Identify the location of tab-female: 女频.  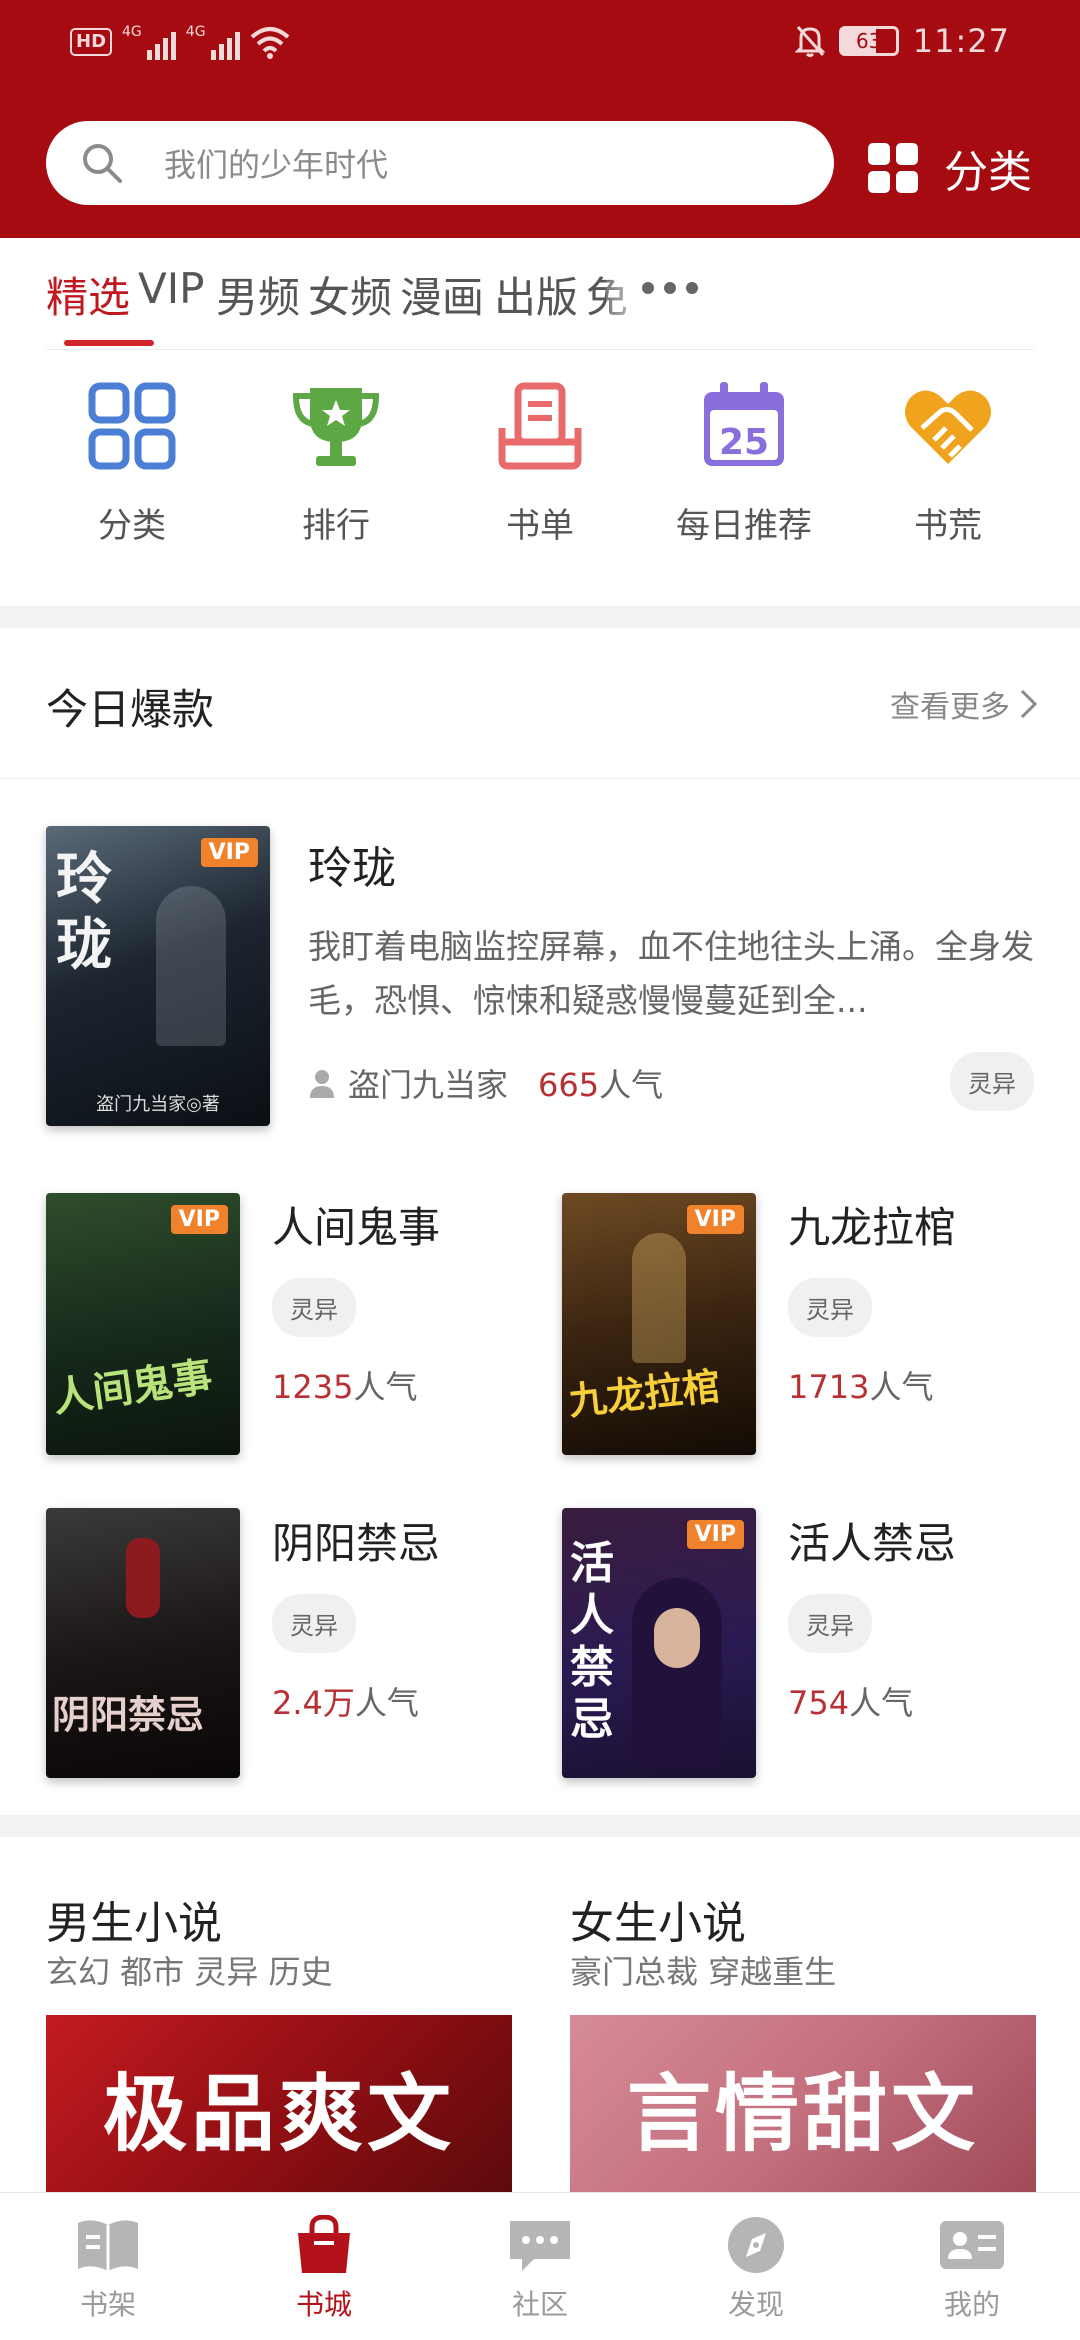
(350, 294).